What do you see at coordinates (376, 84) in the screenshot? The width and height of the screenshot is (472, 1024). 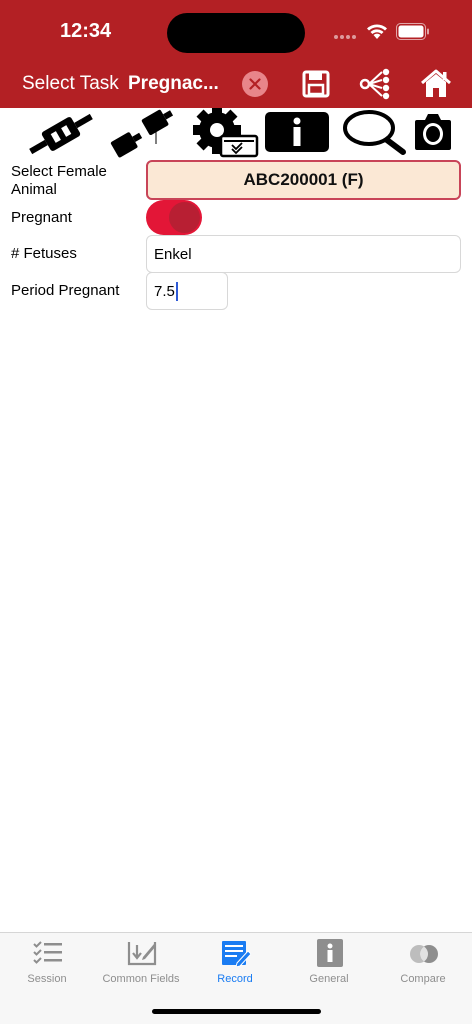 I see `hierarchy-icon` at bounding box center [376, 84].